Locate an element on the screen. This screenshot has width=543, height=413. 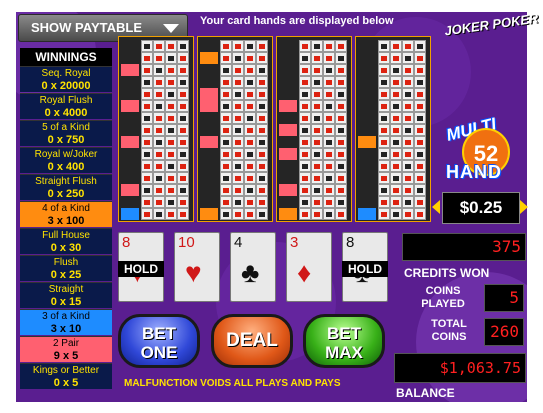
playing-card: 4 ♣ is located at coordinates (253, 267).